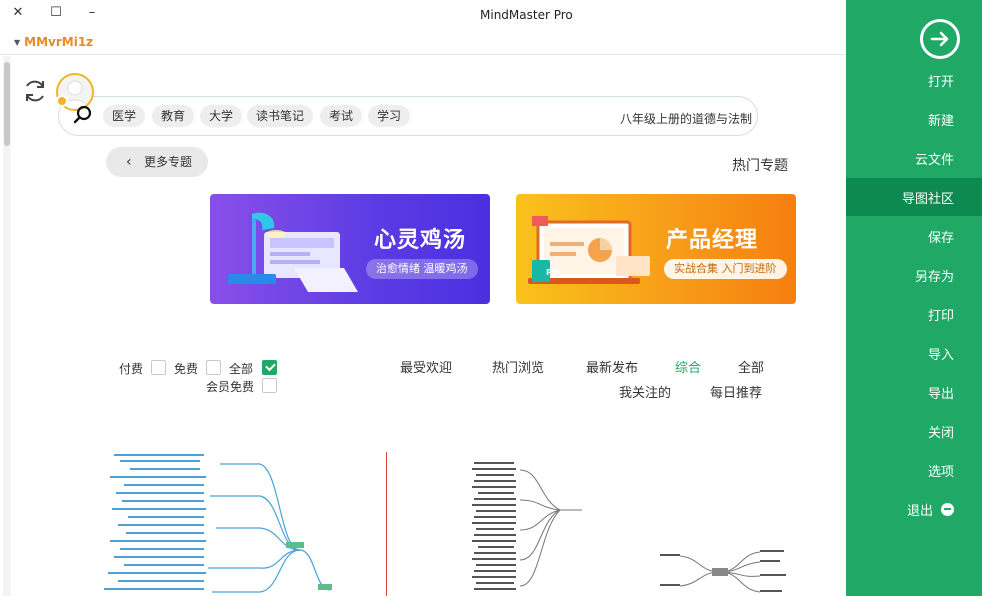 The image size is (982, 596). Describe the element at coordinates (35, 91) in the screenshot. I see `refresh-icon` at that location.